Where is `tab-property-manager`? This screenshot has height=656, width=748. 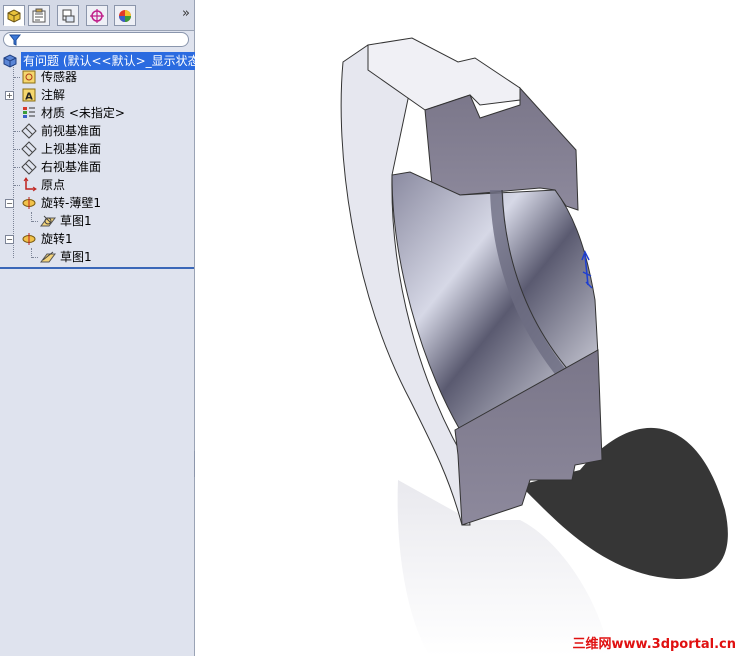 tab-property-manager is located at coordinates (39, 15).